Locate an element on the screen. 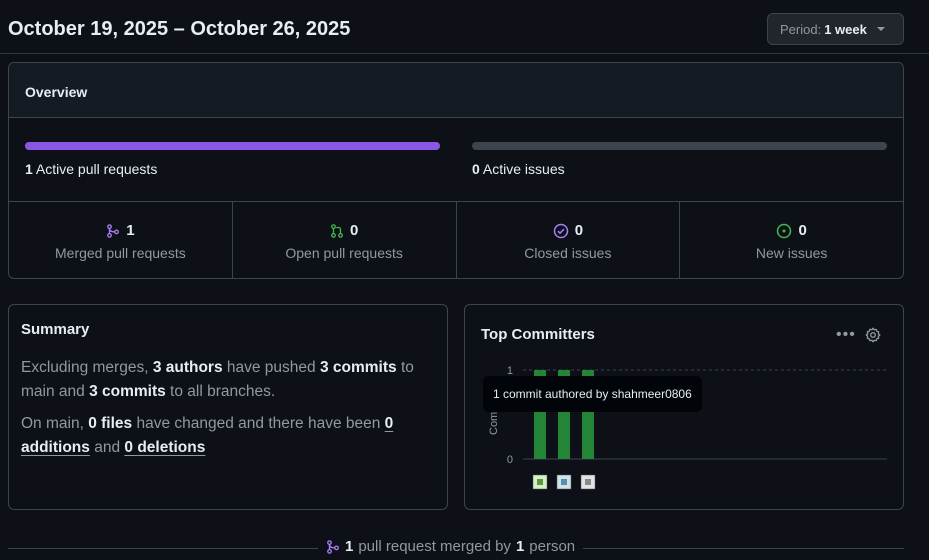 The image size is (929, 560). chart-tooltip: 1 commit authored by shahmeer0806 is located at coordinates (592, 394).